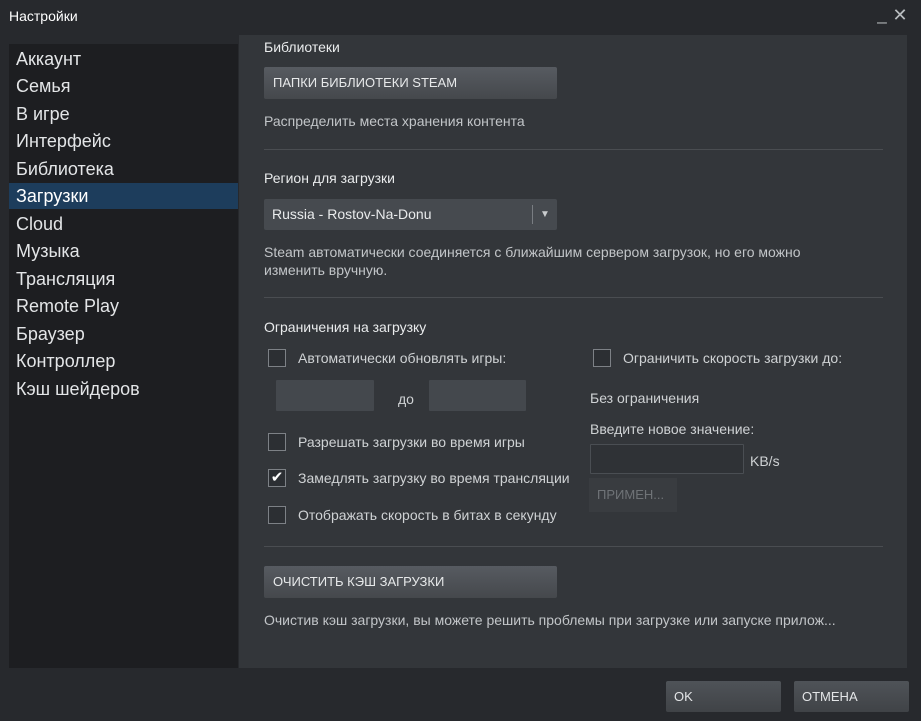 This screenshot has height=721, width=921. What do you see at coordinates (123, 224) in the screenshot?
I see `sidebar-item-cloud: Cloud` at bounding box center [123, 224].